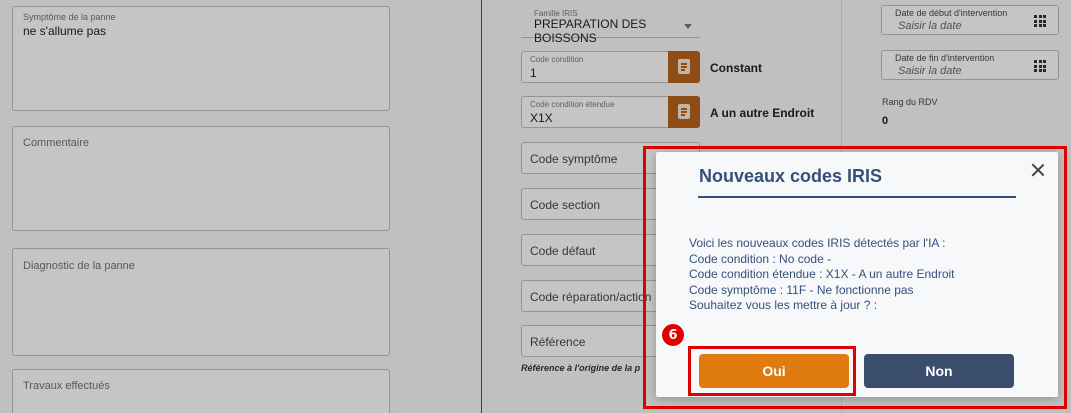  I want to click on non-button: Non, so click(939, 371).